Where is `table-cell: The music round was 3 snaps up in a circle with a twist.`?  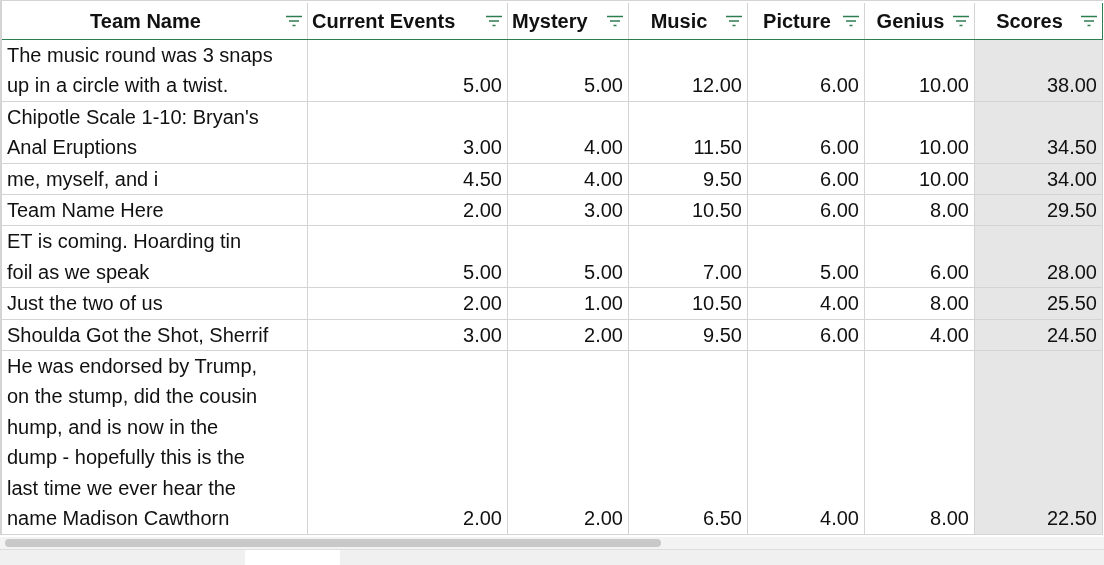
table-cell: The music round was 3 snaps up in a circle with a twist. is located at coordinates (155, 70).